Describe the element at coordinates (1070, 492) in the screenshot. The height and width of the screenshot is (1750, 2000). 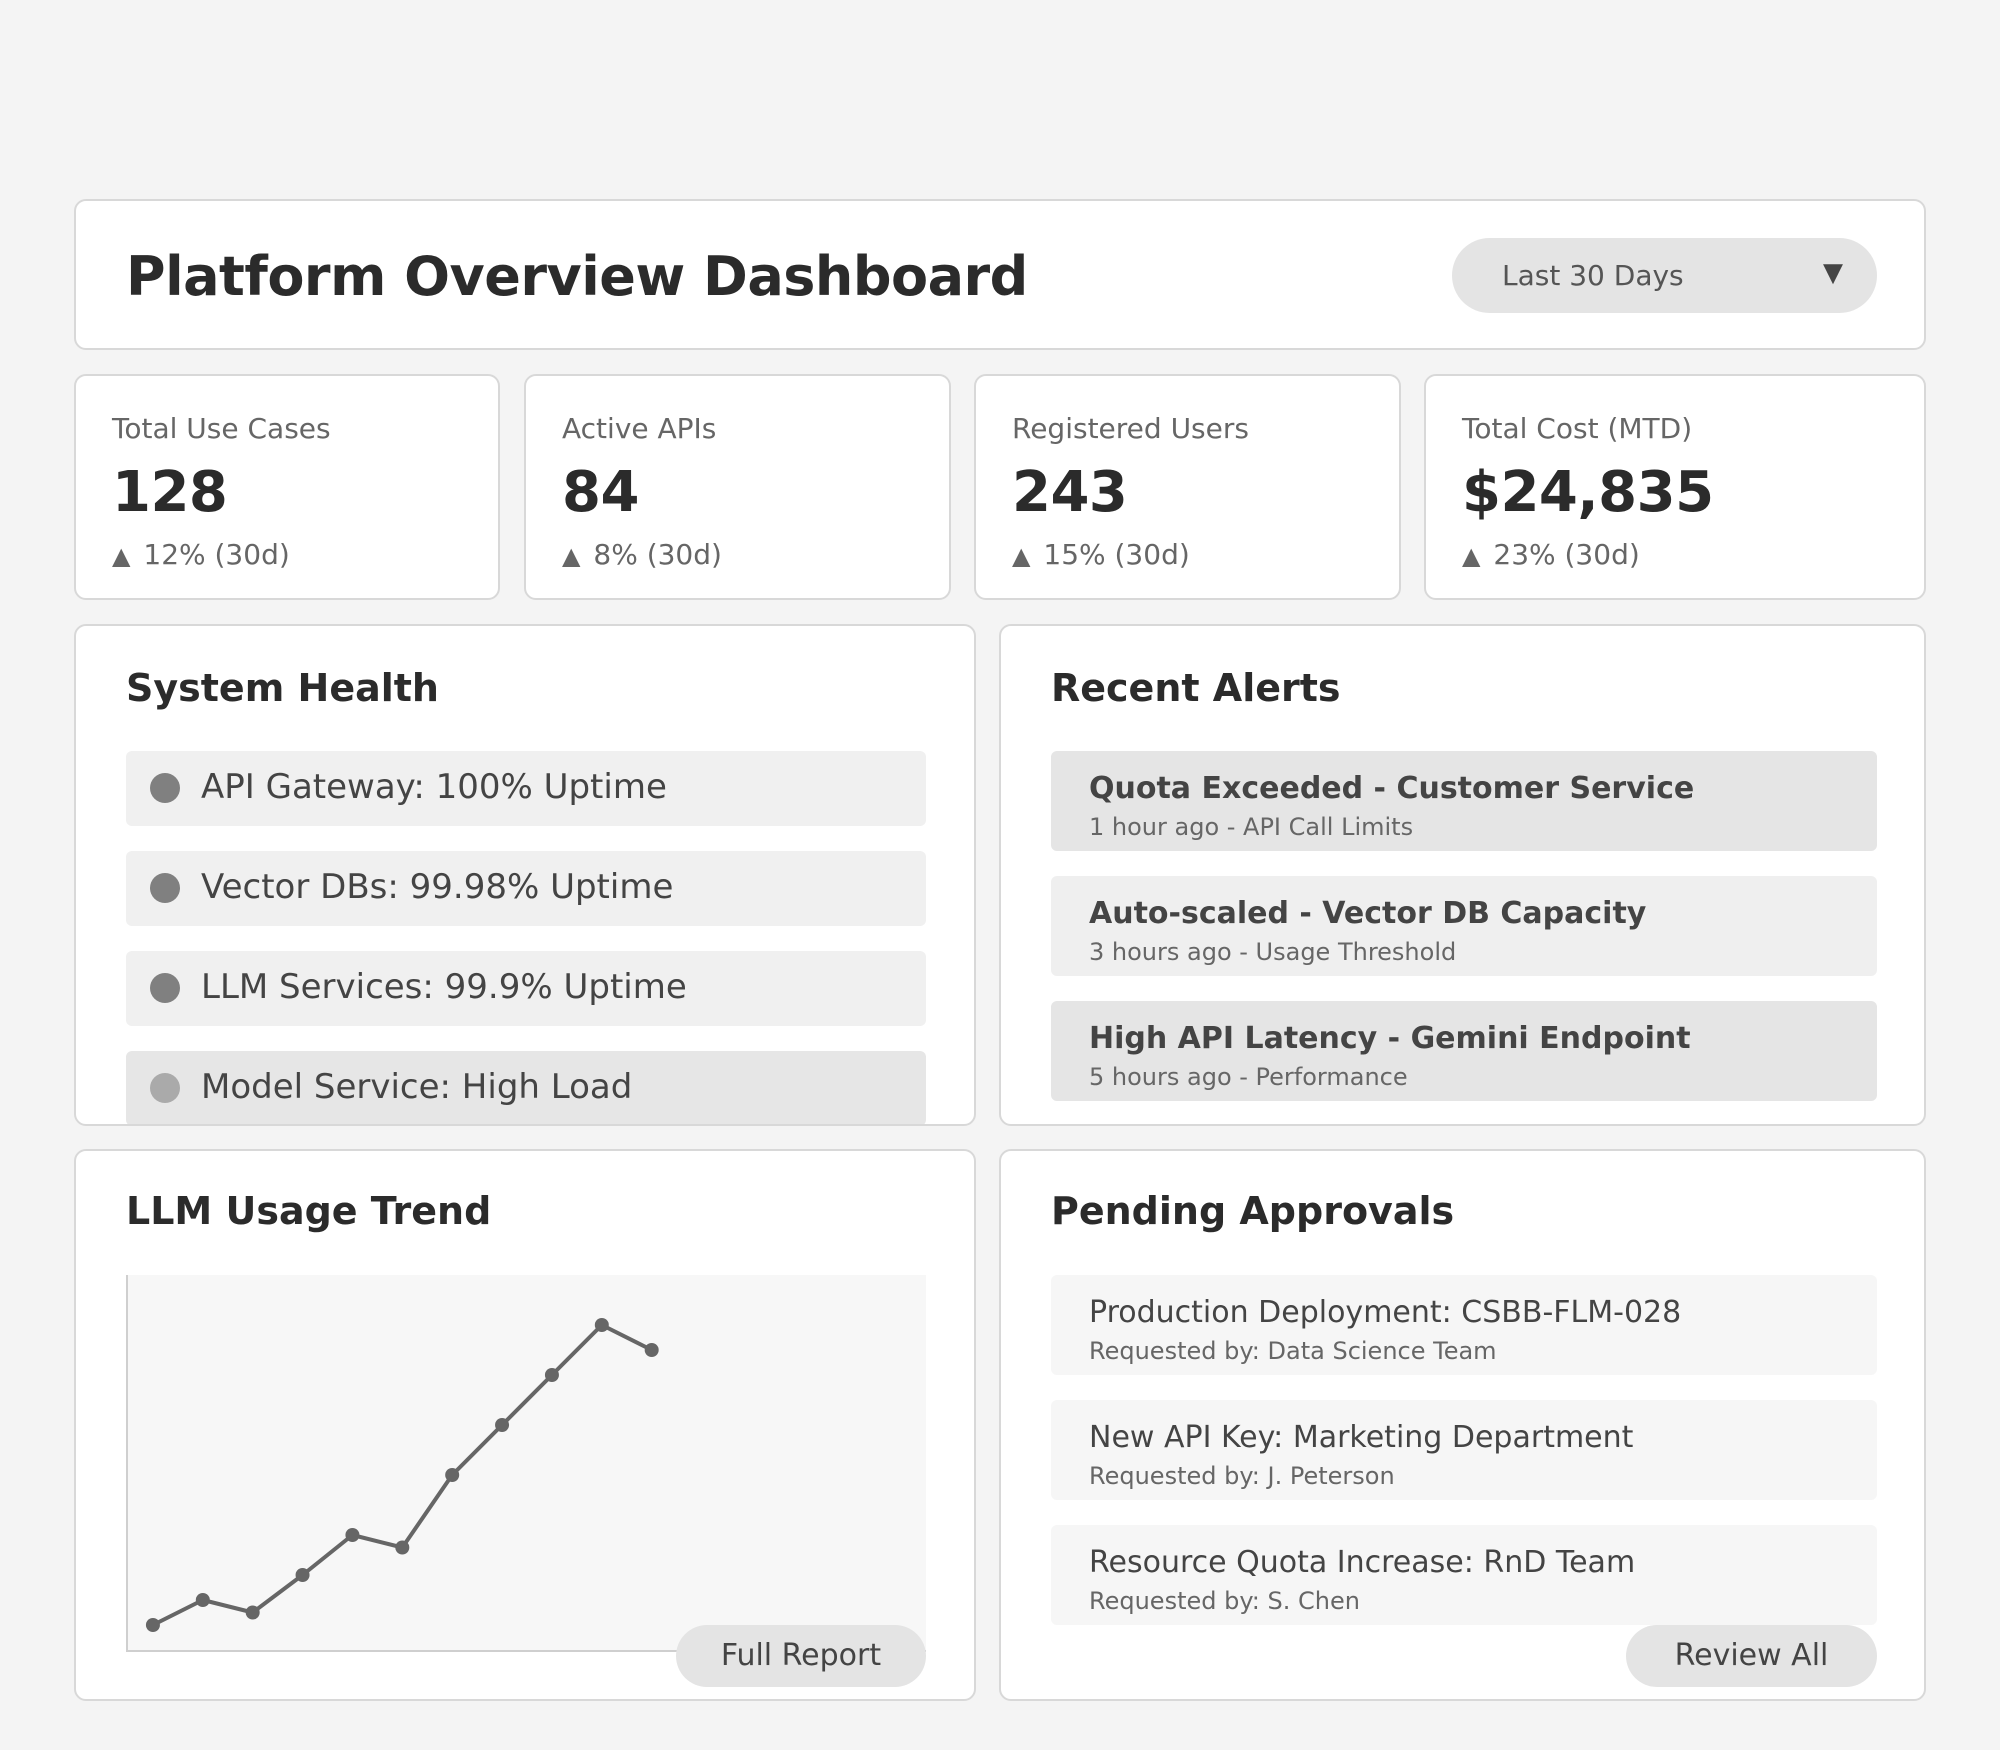
I see `kpi-value: 243` at that location.